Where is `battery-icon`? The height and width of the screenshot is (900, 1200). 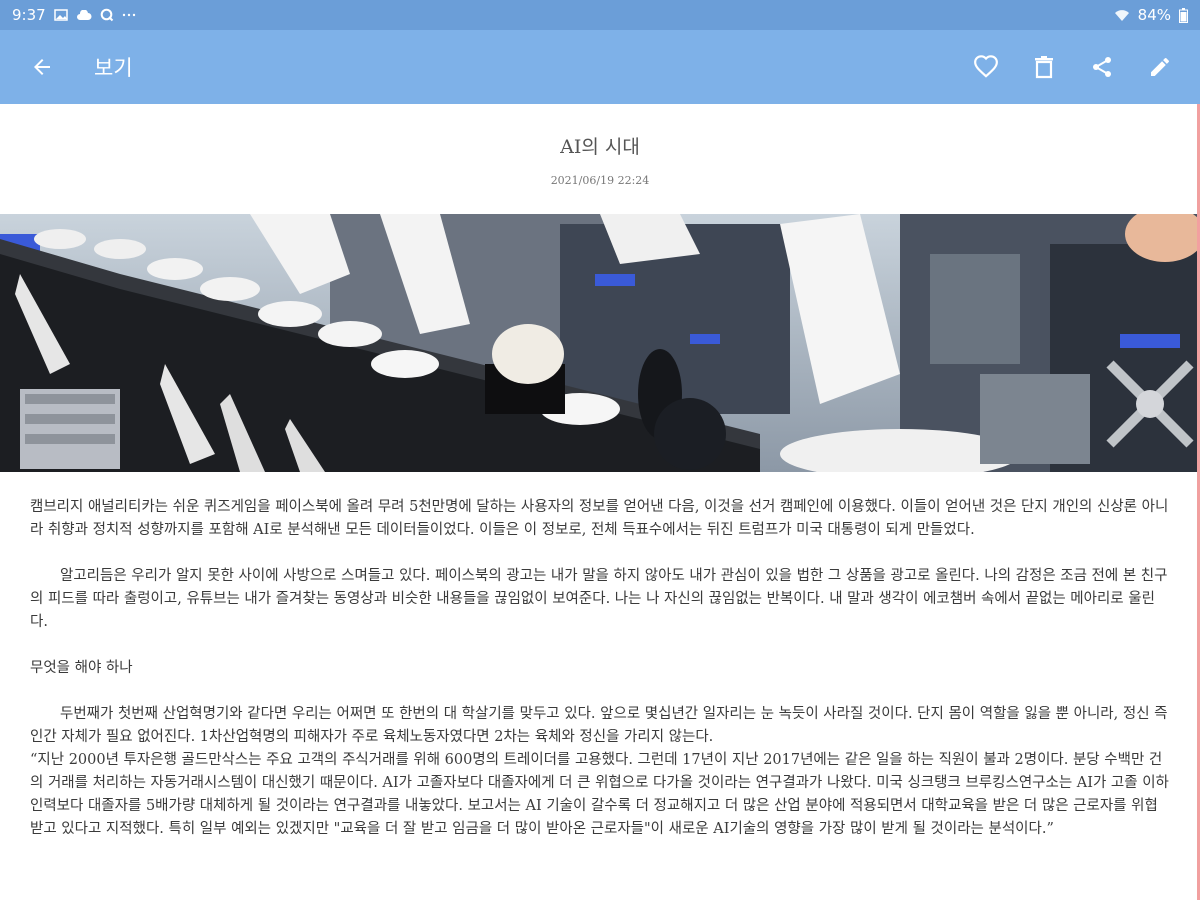
battery-icon is located at coordinates (1183, 15).